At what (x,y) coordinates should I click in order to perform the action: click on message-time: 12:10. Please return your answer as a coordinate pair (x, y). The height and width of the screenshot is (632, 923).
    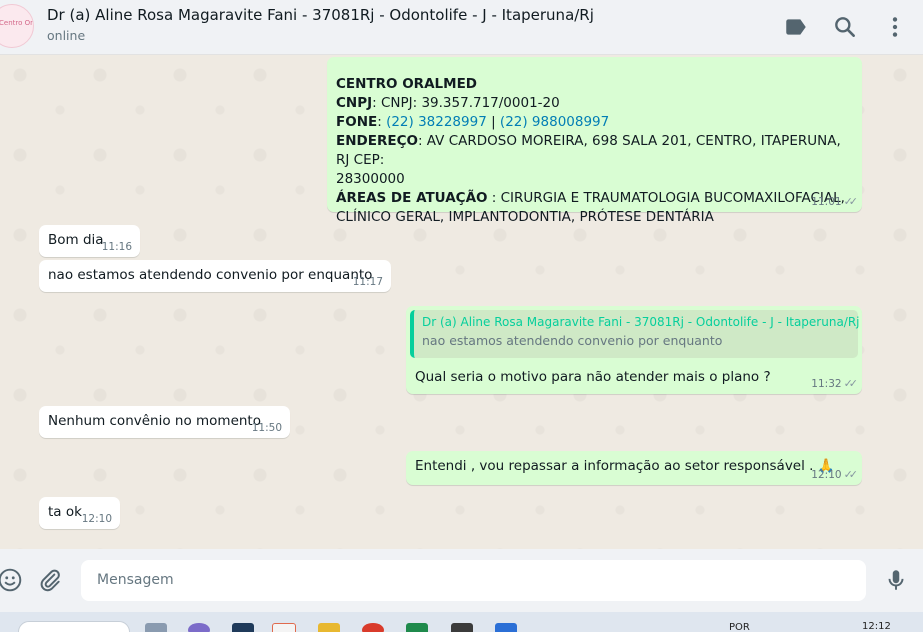
    Looking at the image, I should click on (96, 519).